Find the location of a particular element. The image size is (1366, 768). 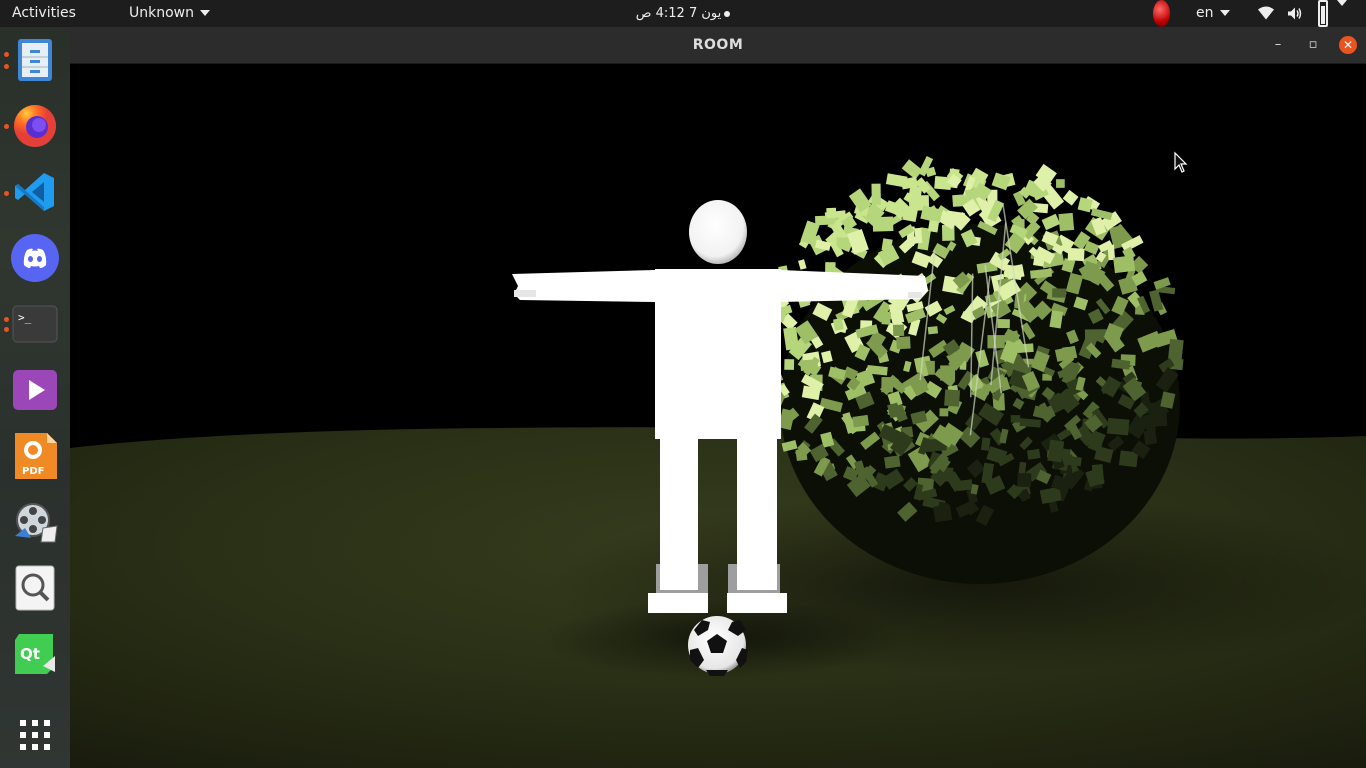

terminal-icon: >_ is located at coordinates (35, 324).